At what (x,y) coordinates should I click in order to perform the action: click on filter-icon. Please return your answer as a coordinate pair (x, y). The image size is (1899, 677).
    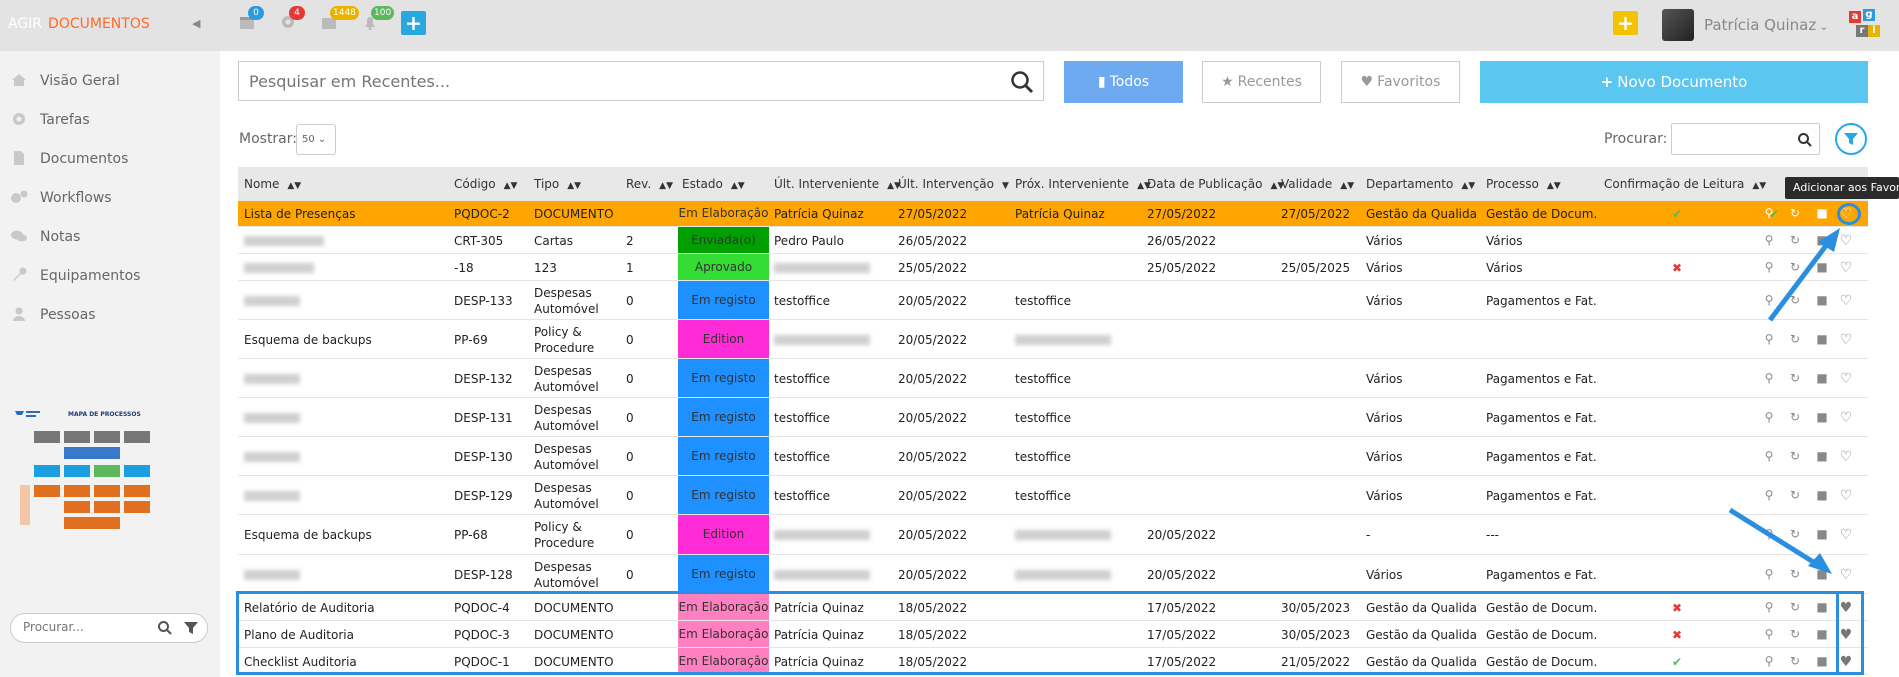
    Looking at the image, I should click on (191, 628).